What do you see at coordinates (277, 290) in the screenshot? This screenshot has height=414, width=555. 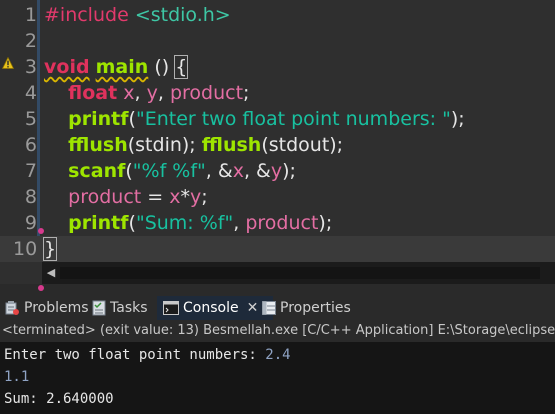 I see `panel-divider` at bounding box center [277, 290].